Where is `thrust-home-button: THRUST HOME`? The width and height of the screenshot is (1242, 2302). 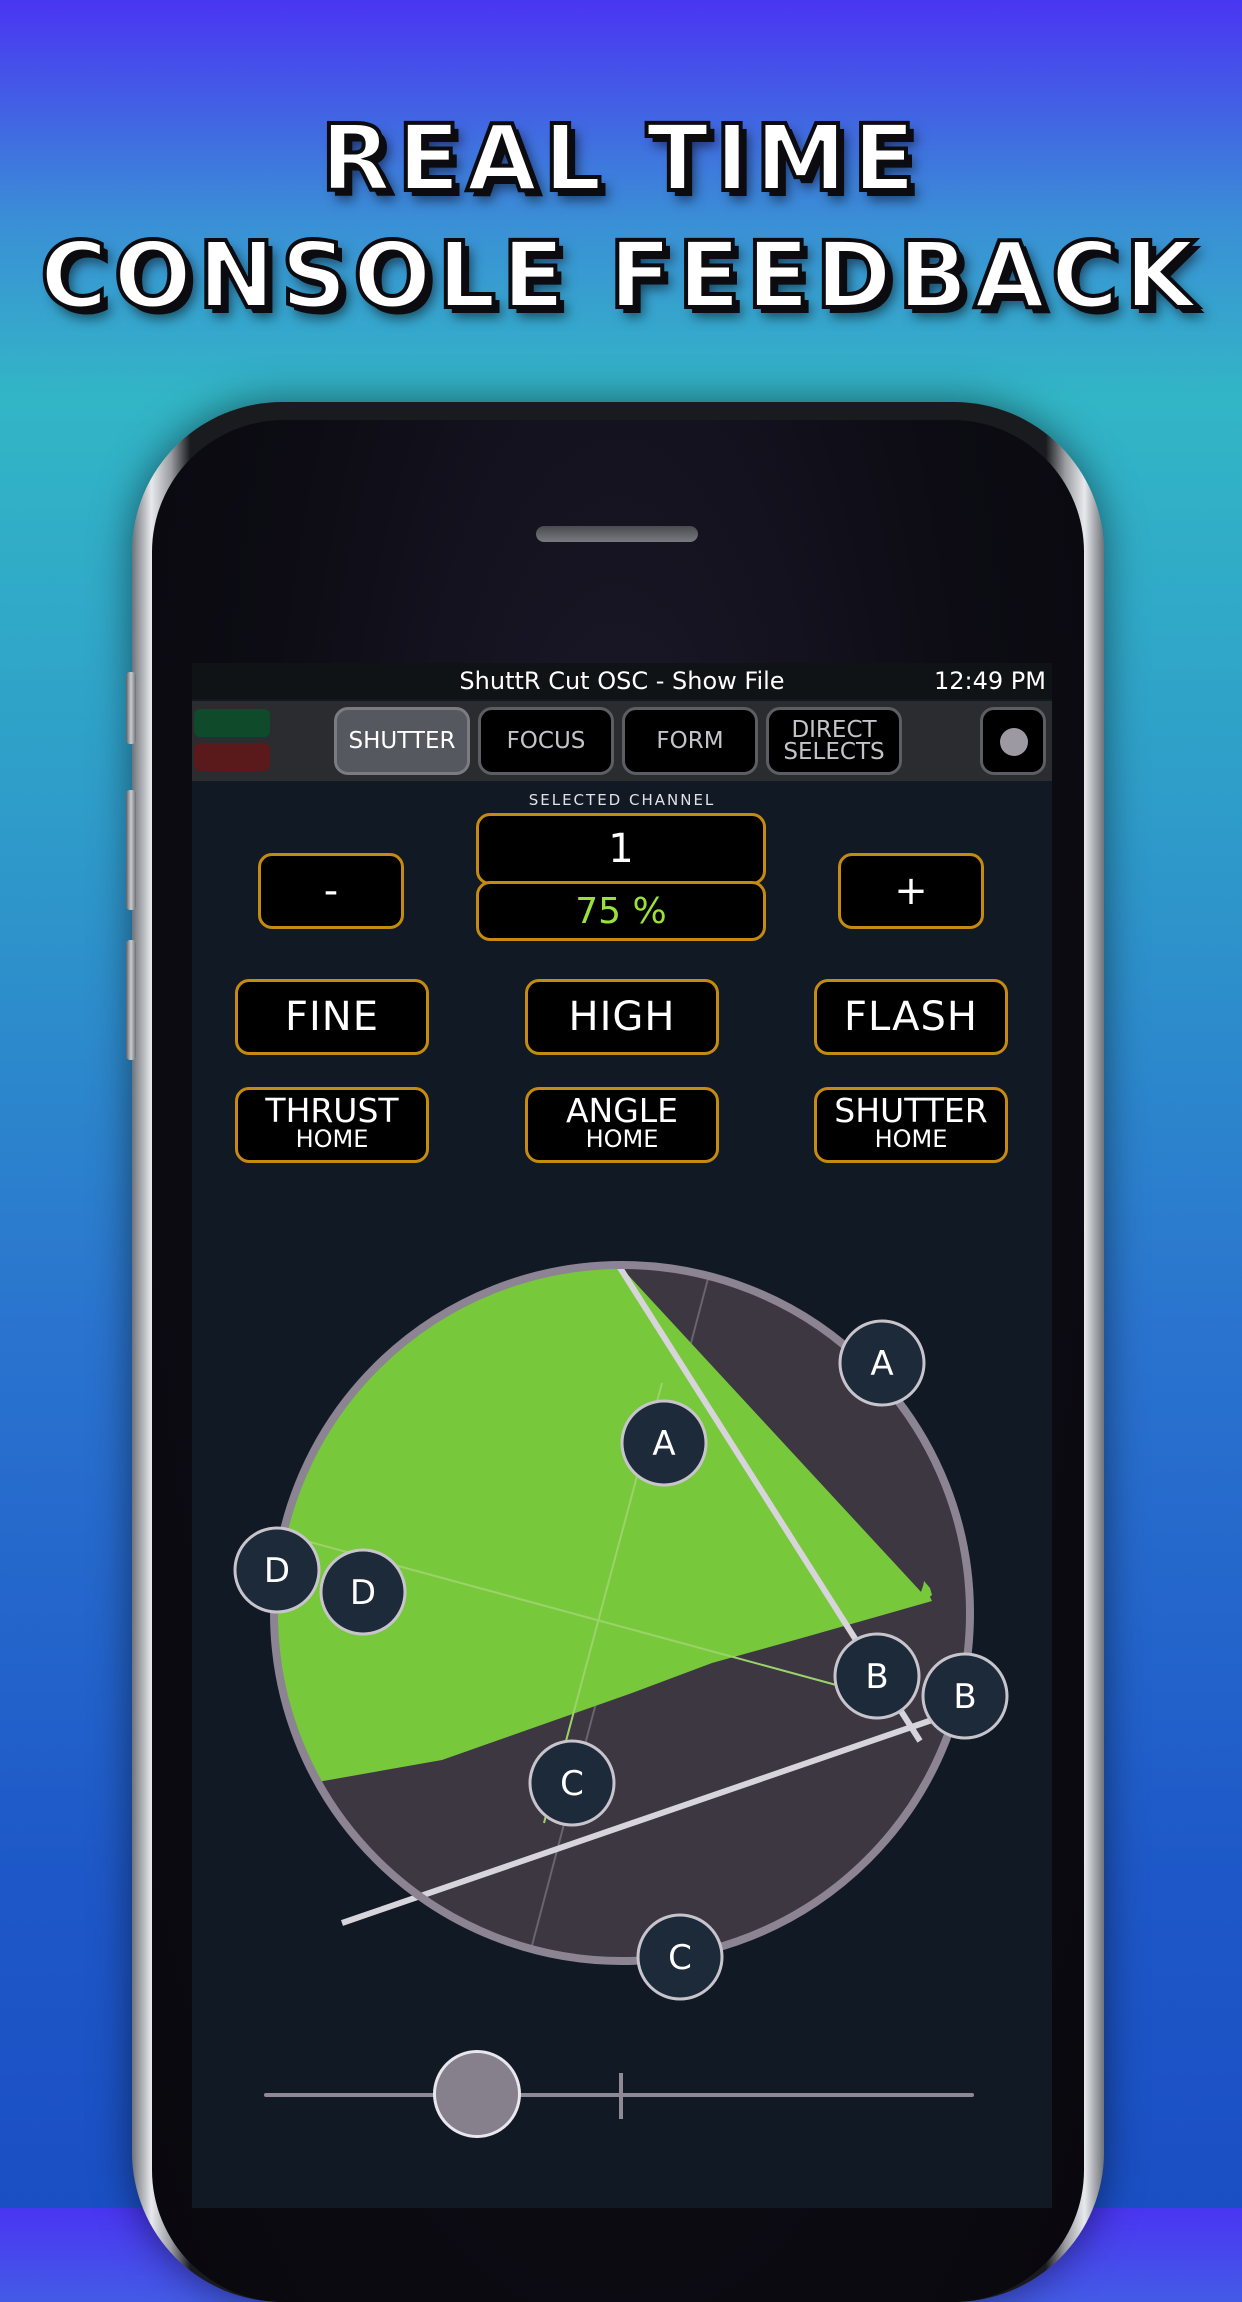
thrust-home-button: THRUST HOME is located at coordinates (332, 1125).